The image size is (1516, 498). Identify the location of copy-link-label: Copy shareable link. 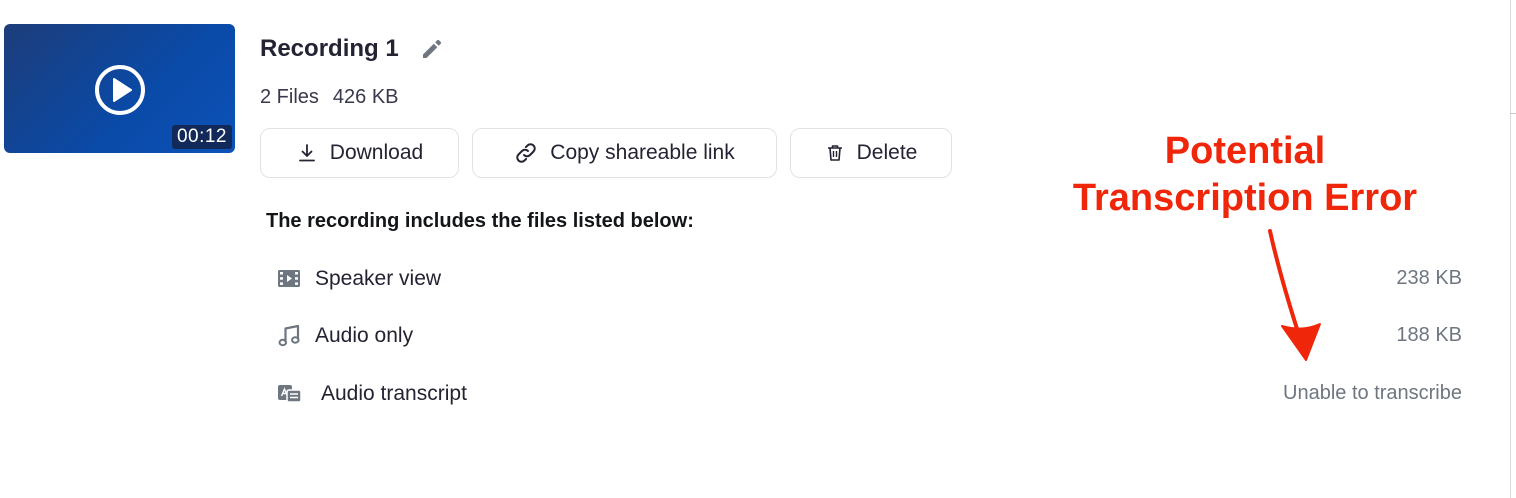
(642, 152).